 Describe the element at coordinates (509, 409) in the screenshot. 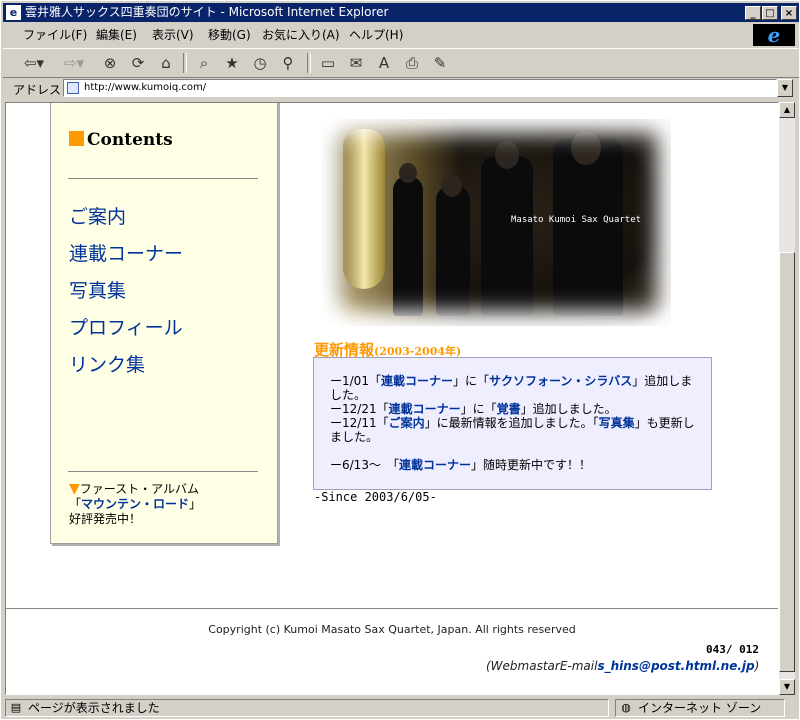

I see `update-link: 覚書` at that location.